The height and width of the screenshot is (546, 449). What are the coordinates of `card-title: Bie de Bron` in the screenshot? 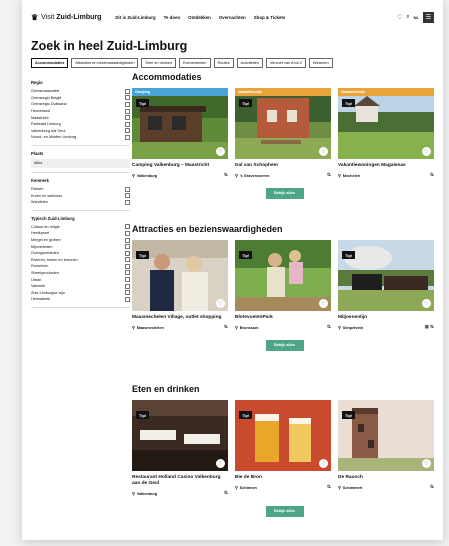 It's located at (283, 478).